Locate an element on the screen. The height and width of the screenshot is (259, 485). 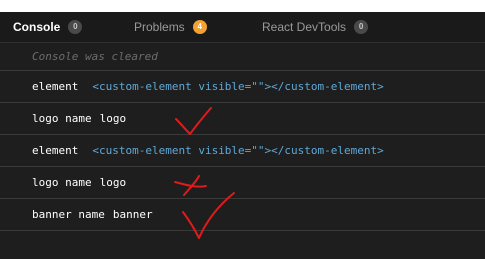
tab-problems: Problems 4 is located at coordinates (170, 27).